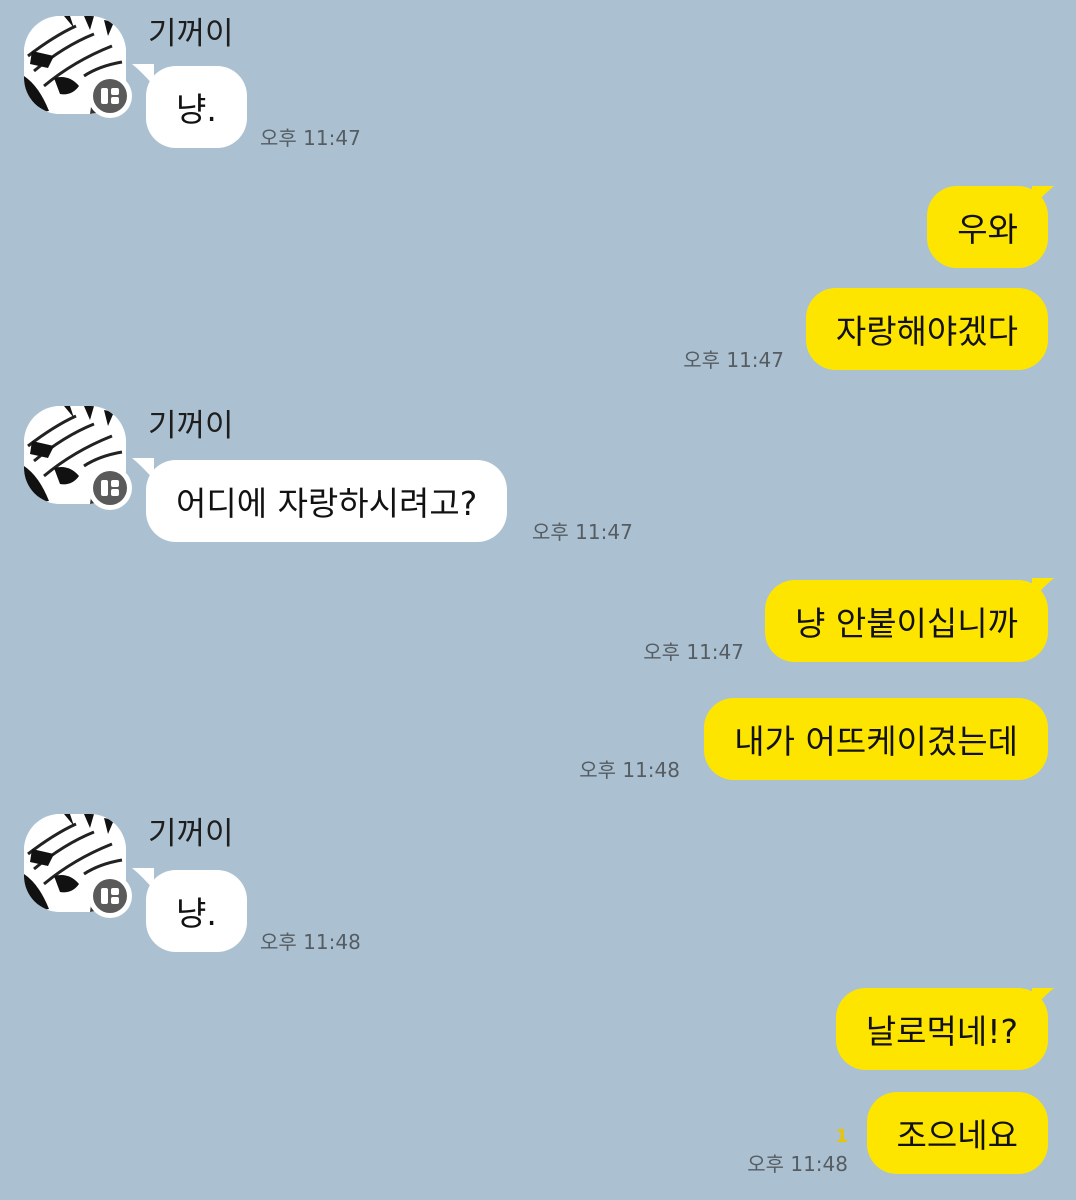  What do you see at coordinates (926, 329) in the screenshot?
I see `message-bubble-outgoing: 자랑해야겠다` at bounding box center [926, 329].